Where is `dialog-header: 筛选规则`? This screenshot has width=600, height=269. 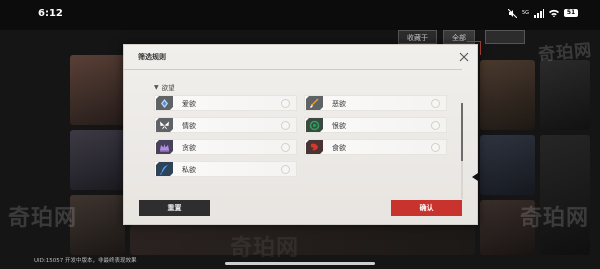 dialog-header: 筛选规则 is located at coordinates (300, 56).